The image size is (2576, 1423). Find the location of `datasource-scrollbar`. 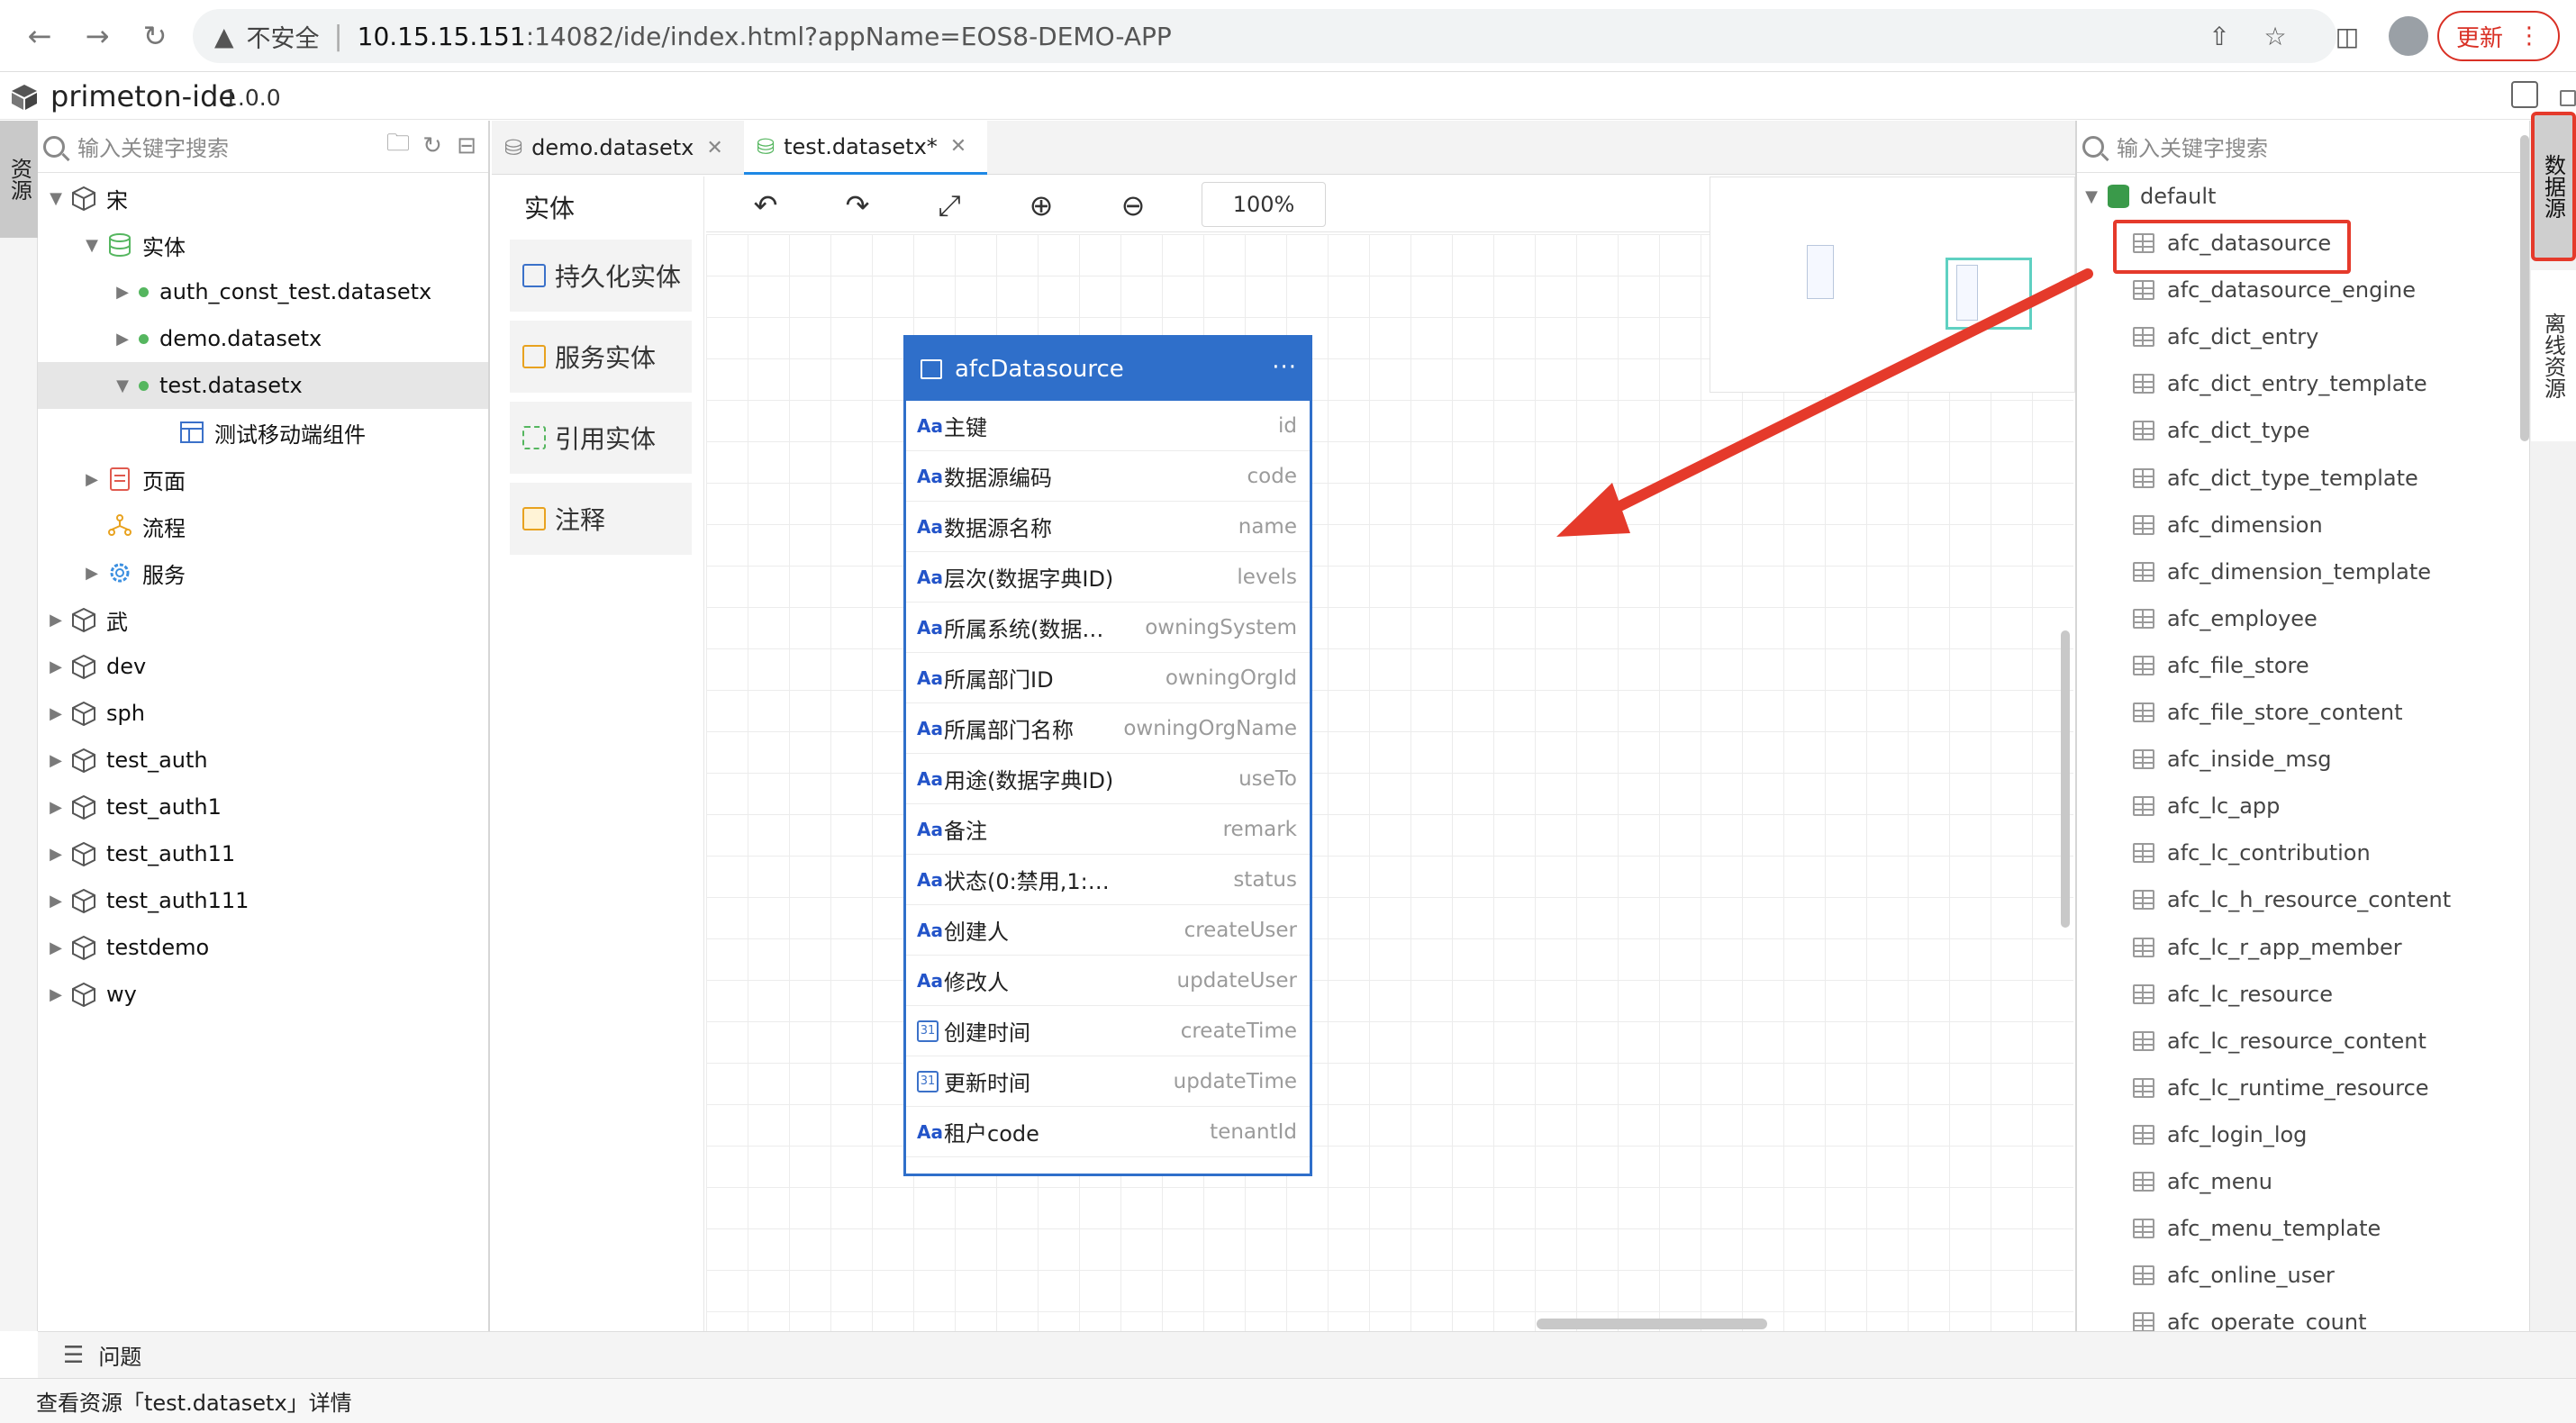

datasource-scrollbar is located at coordinates (2525, 288).